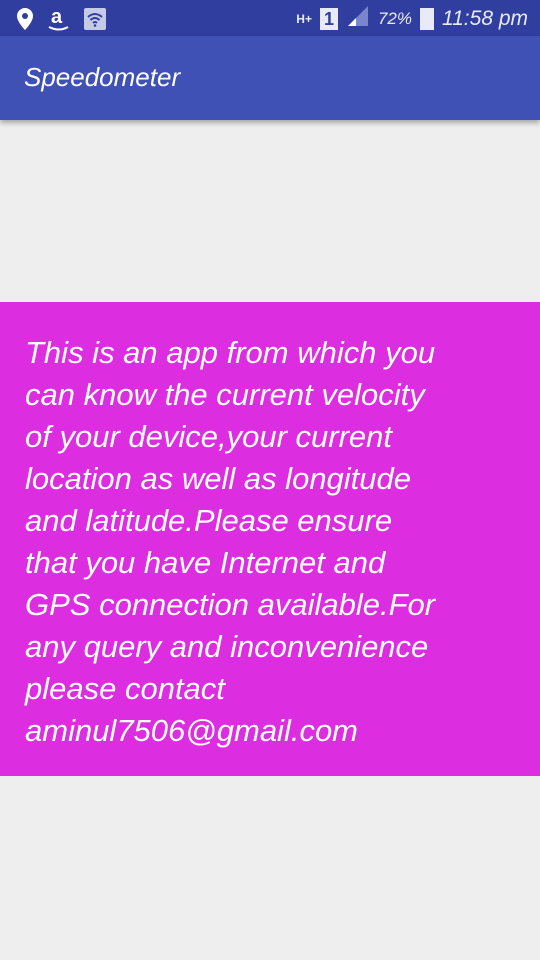  Describe the element at coordinates (218, 478) in the screenshot. I see `info-text-line: location as well as longitude` at that location.